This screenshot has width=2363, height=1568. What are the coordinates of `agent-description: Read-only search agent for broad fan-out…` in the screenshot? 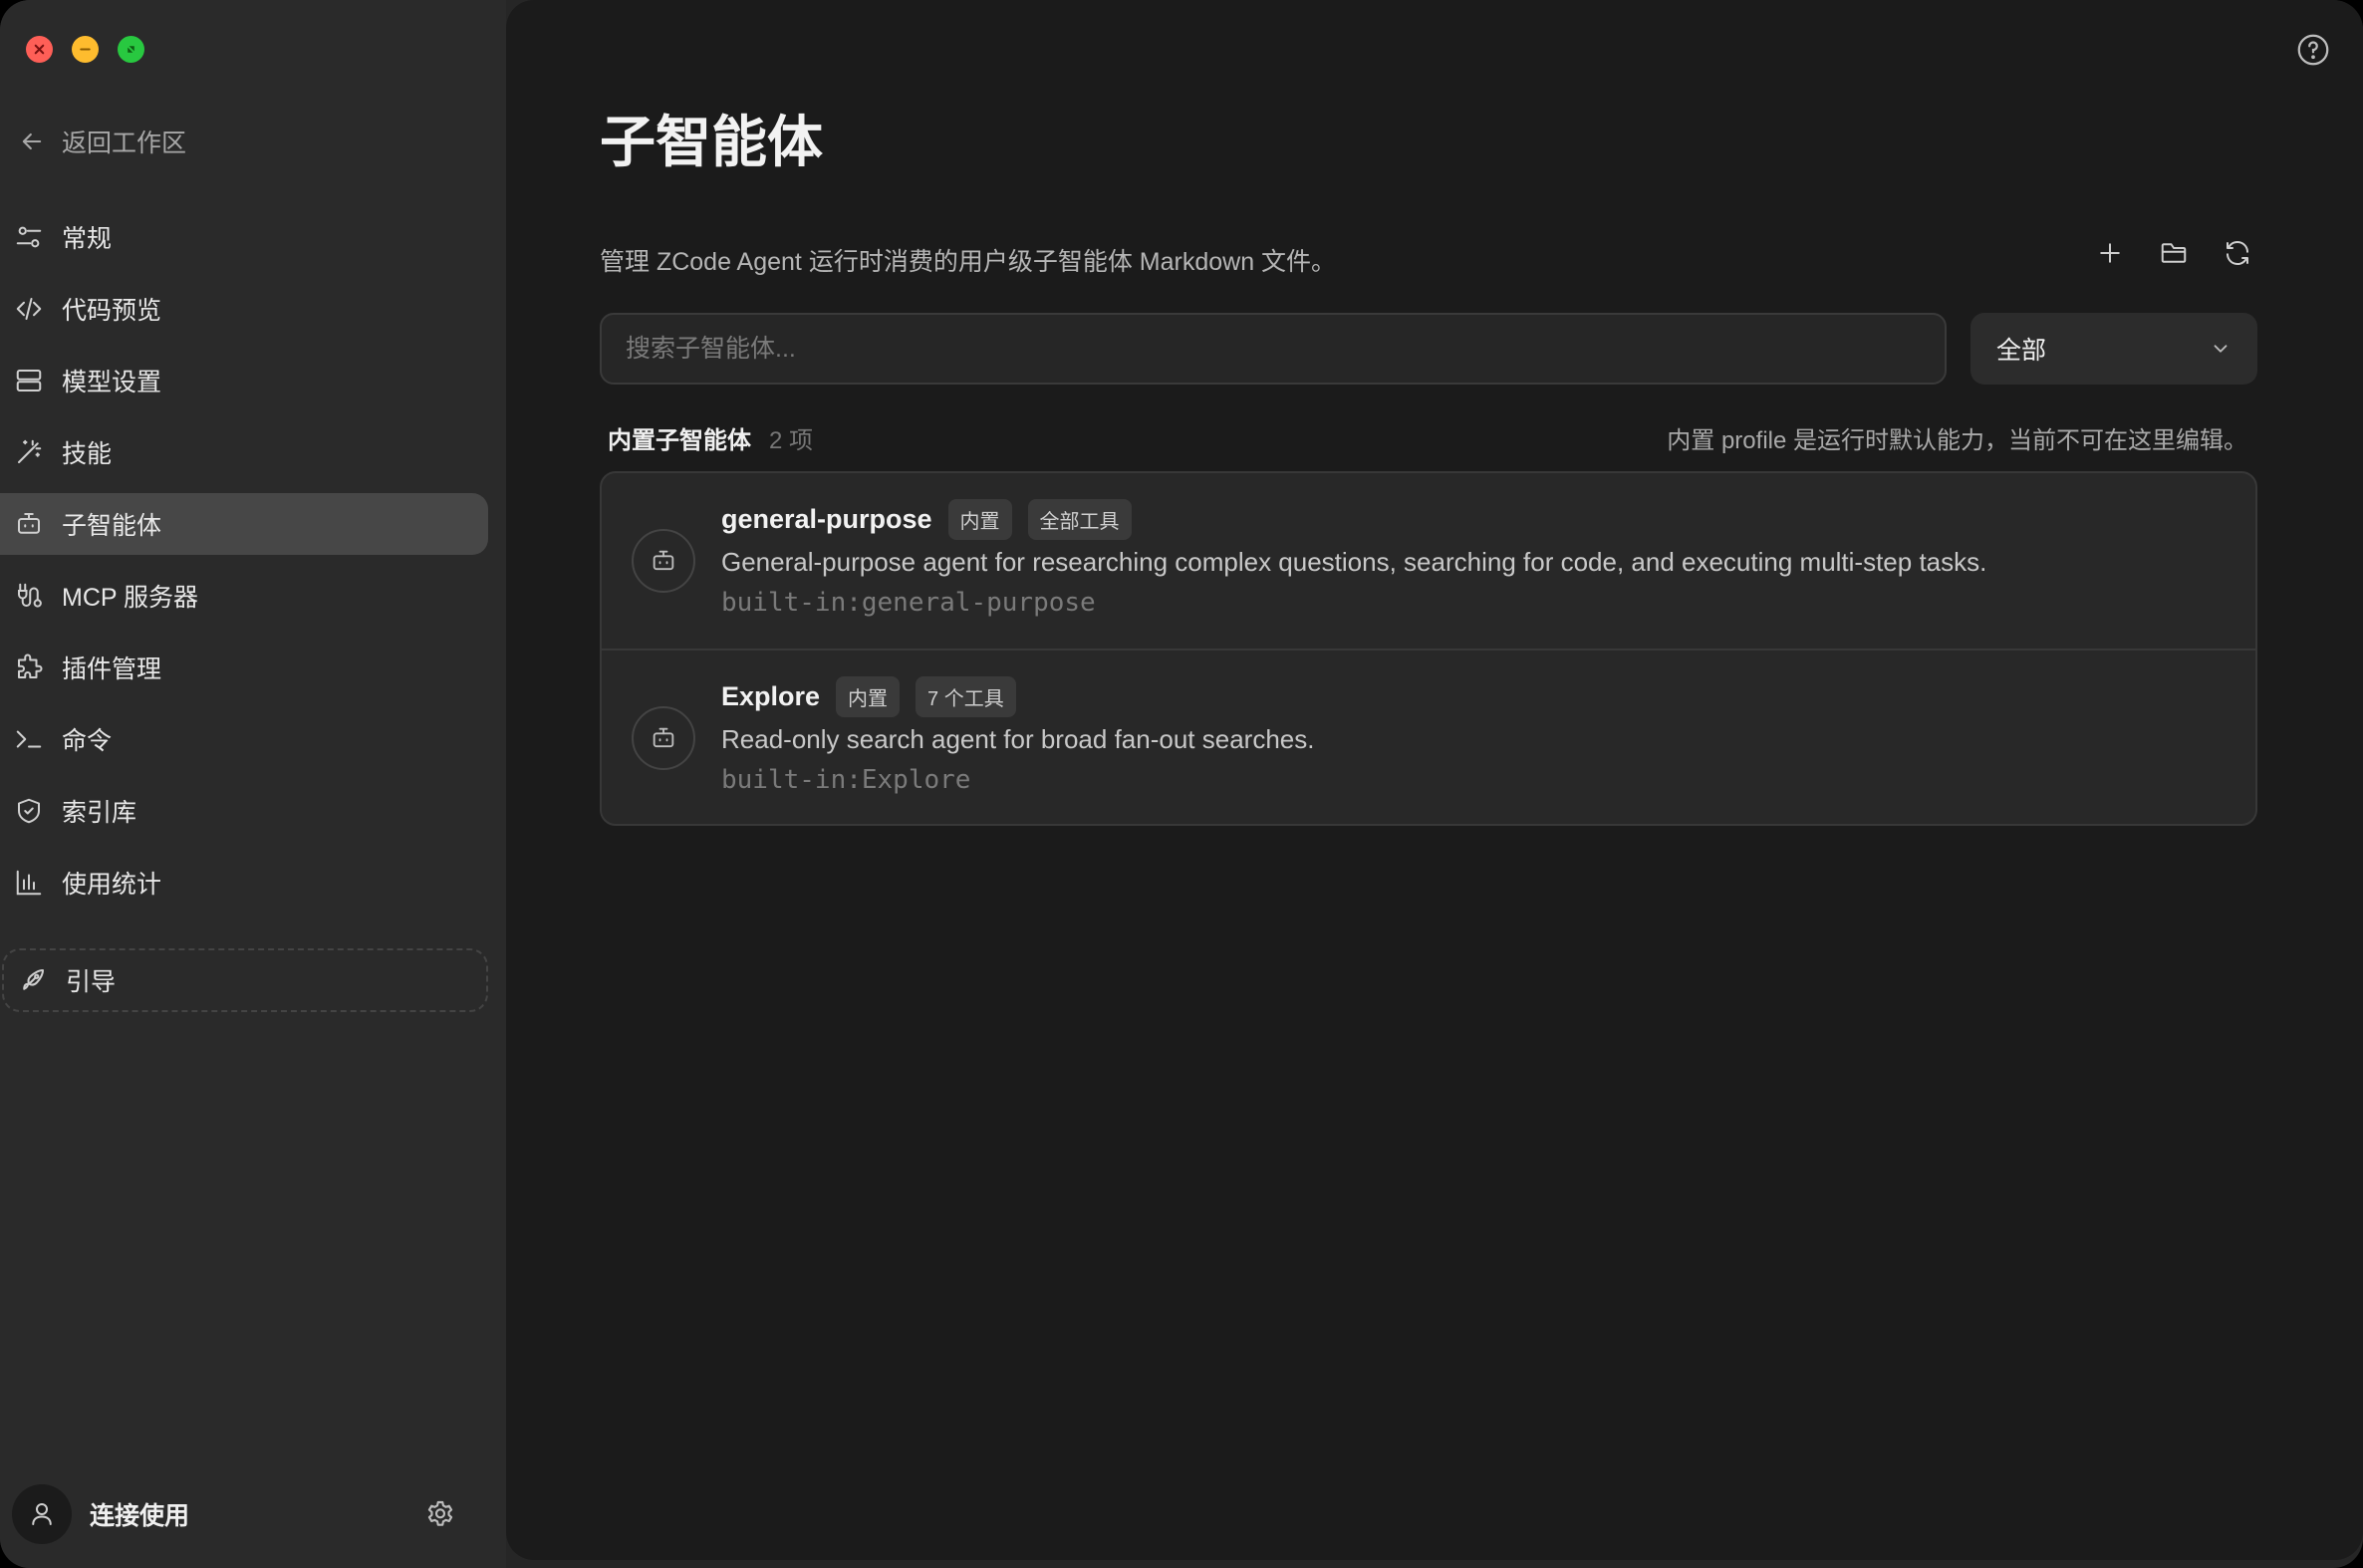 It's located at (1018, 739).